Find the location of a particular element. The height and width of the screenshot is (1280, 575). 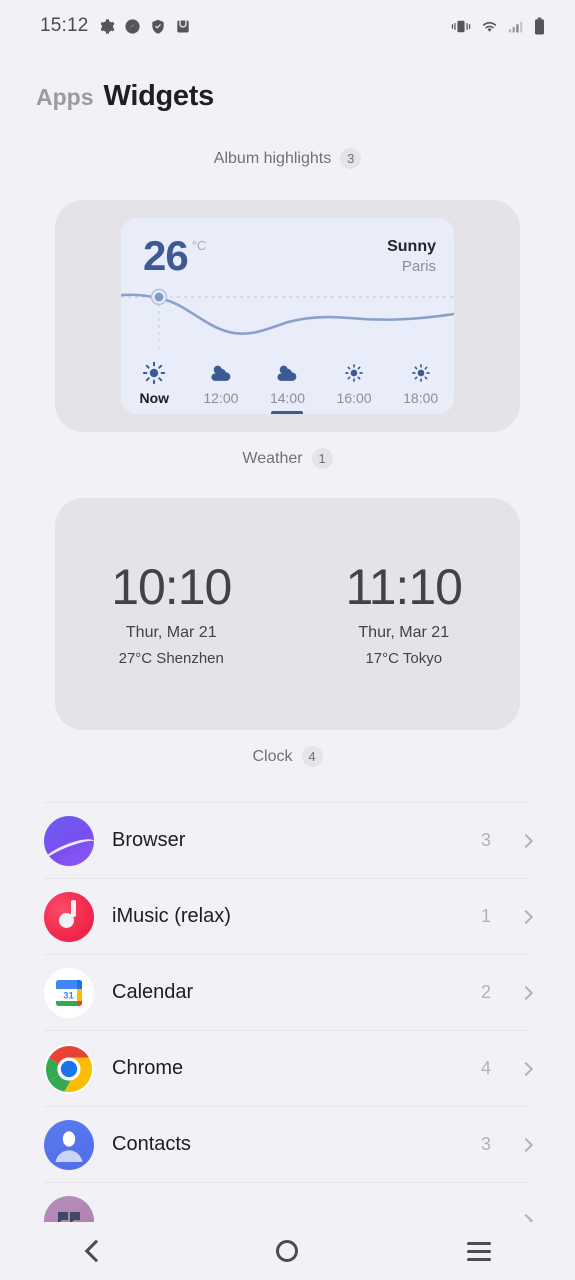

weather-temperature-curve is located at coordinates (287, 320).